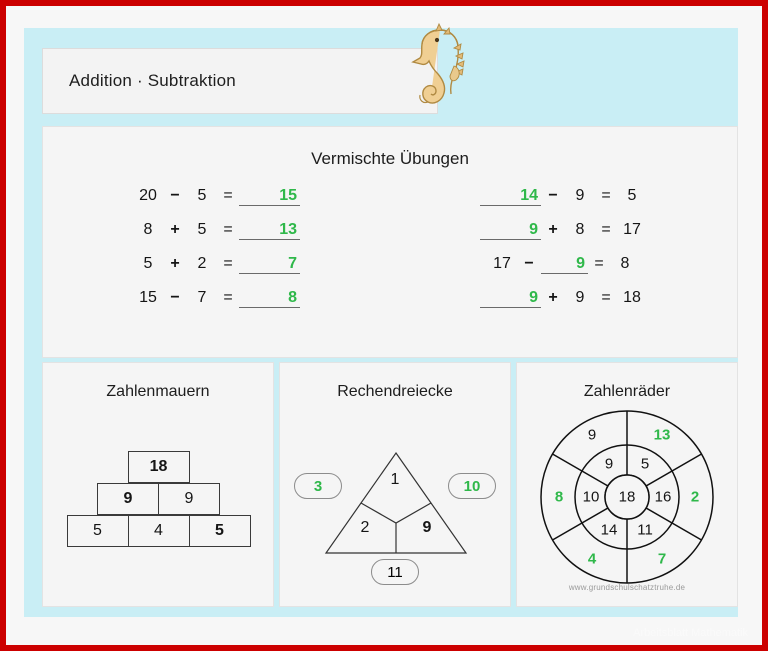 This screenshot has width=768, height=651. Describe the element at coordinates (216, 299) in the screenshot. I see `exercise-row: 15 − 7 = 8` at that location.